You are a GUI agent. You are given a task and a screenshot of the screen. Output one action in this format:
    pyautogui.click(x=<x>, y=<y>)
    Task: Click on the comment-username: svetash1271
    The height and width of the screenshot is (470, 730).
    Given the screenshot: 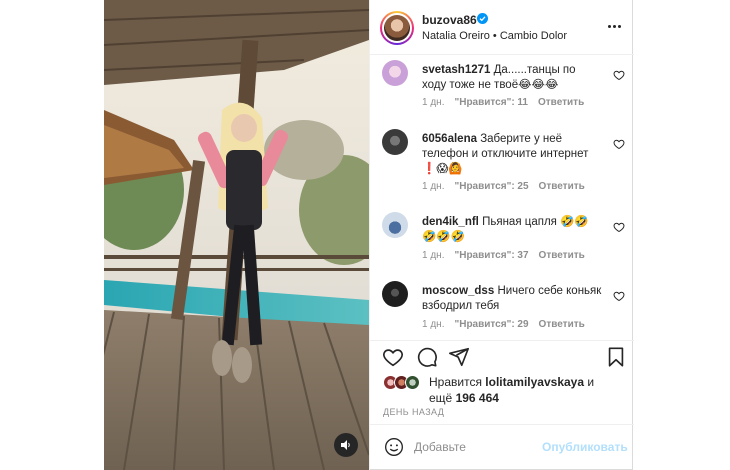 What is the action you would take?
    pyautogui.click(x=456, y=70)
    